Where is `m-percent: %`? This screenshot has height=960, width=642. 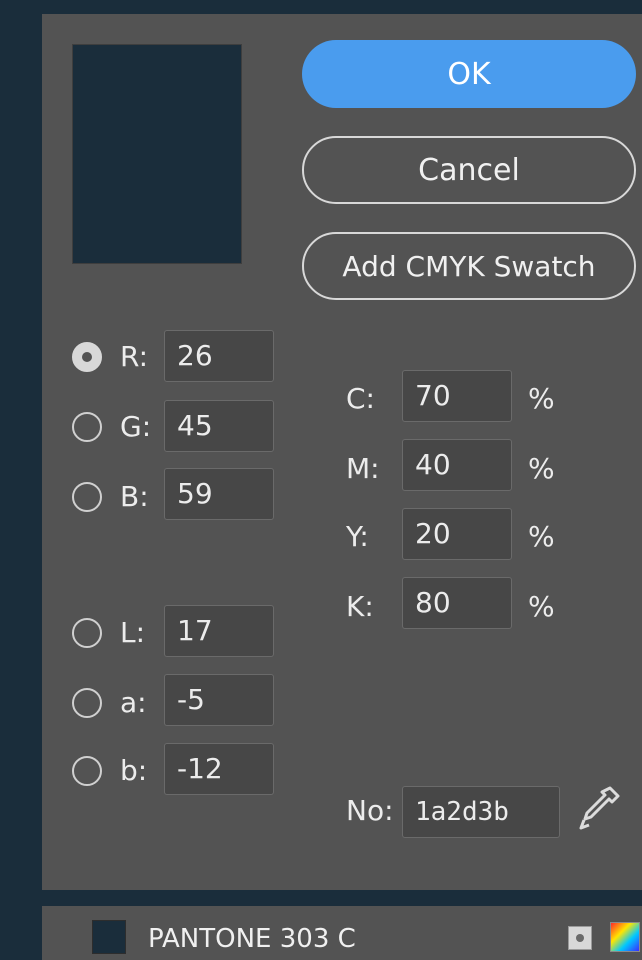
m-percent: % is located at coordinates (541, 468).